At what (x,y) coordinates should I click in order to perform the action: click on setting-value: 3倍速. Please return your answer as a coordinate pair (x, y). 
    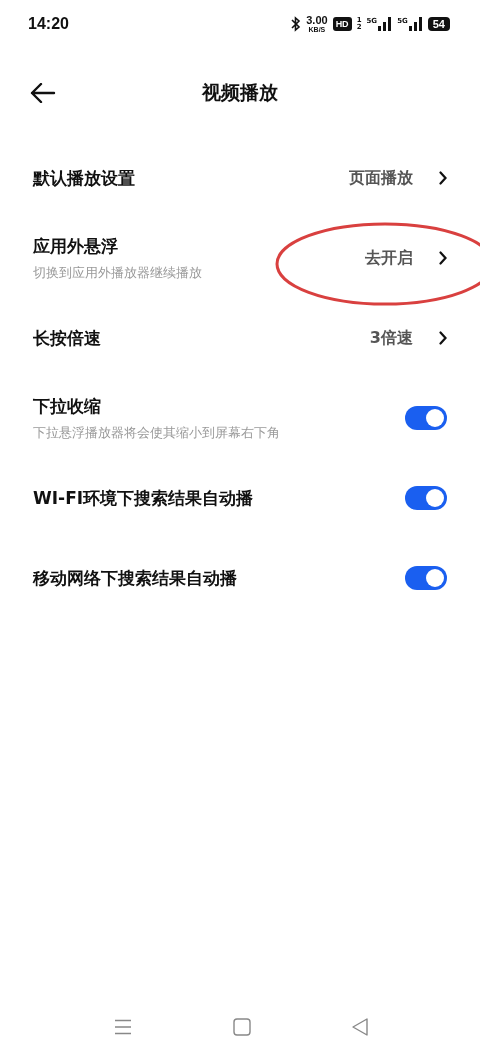
    Looking at the image, I should click on (391, 338).